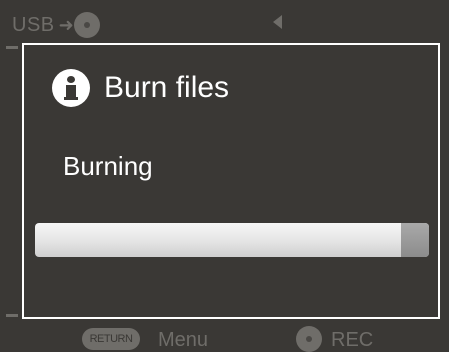  Describe the element at coordinates (111, 339) in the screenshot. I see `return-button: RETURN` at that location.